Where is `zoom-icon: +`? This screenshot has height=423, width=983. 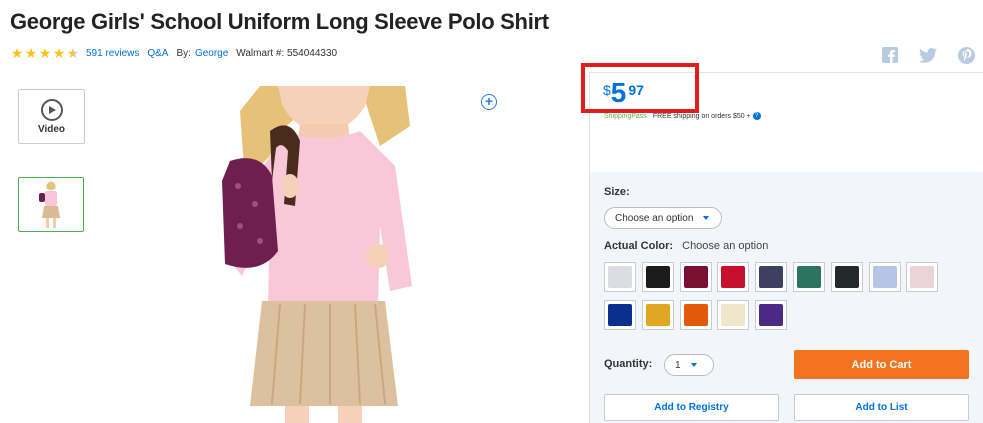
zoom-icon: + is located at coordinates (489, 102).